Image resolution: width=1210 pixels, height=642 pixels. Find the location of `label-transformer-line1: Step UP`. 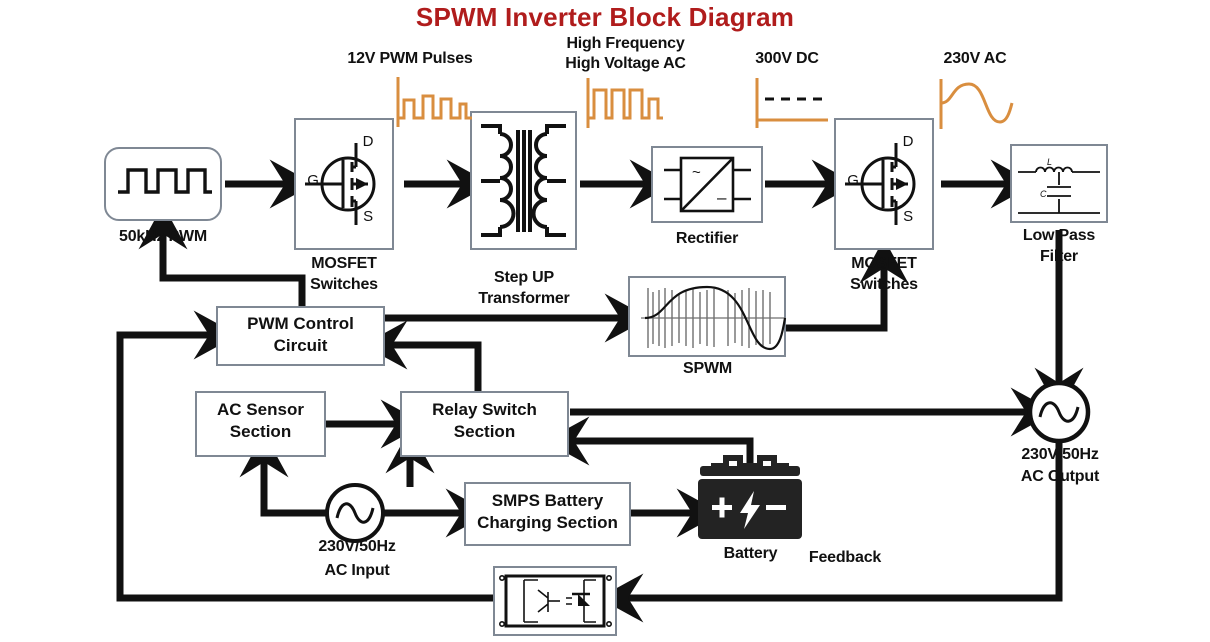

label-transformer-line1: Step UP is located at coordinates (524, 277).